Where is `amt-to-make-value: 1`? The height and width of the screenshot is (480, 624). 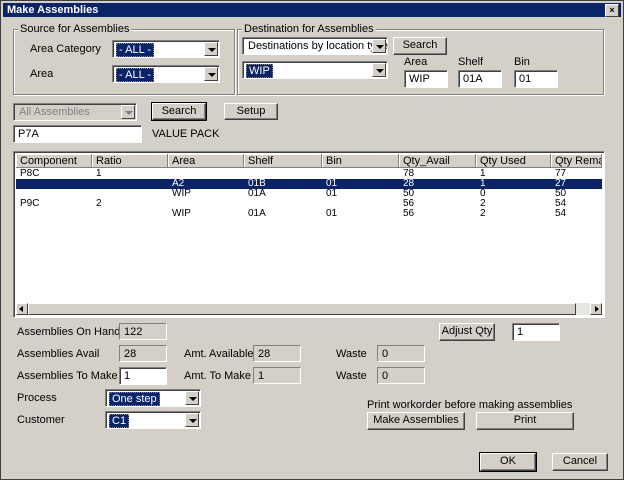 amt-to-make-value: 1 is located at coordinates (277, 375).